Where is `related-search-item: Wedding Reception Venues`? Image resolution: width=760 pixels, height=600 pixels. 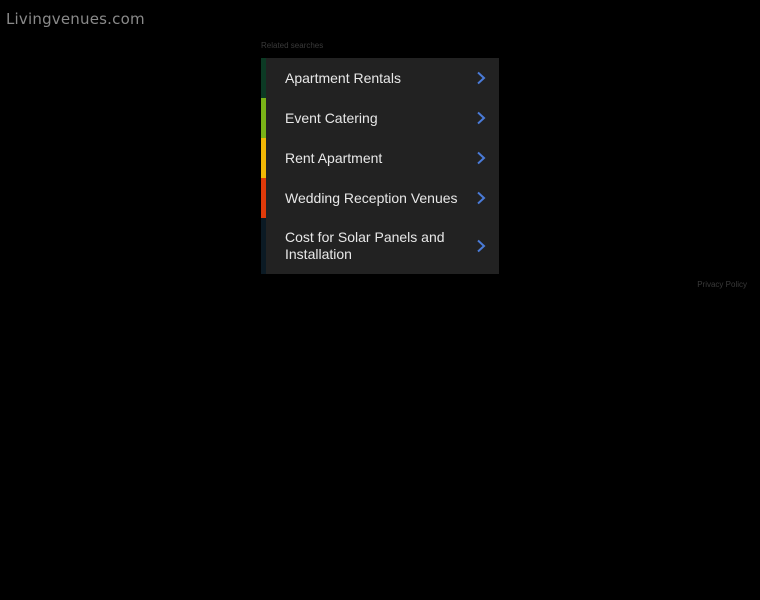 related-search-item: Wedding Reception Venues is located at coordinates (380, 198).